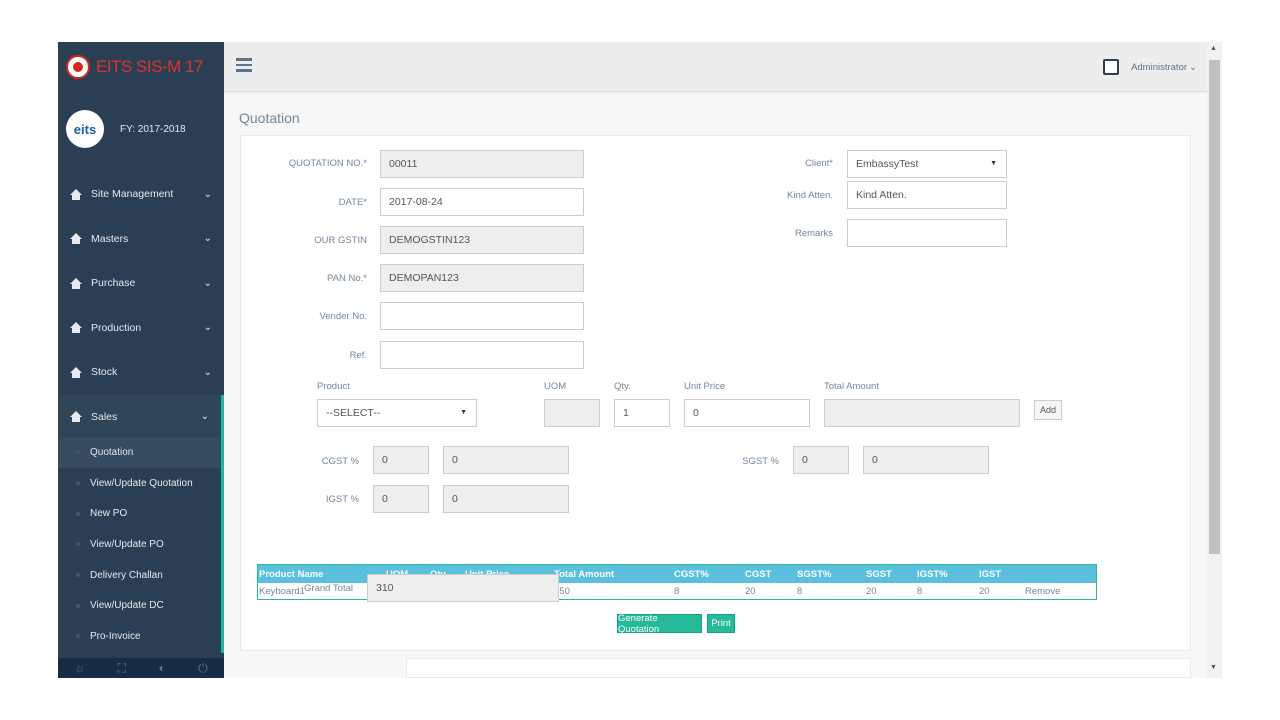  What do you see at coordinates (932, 574) in the screenshot?
I see `column-header: IGST%` at bounding box center [932, 574].